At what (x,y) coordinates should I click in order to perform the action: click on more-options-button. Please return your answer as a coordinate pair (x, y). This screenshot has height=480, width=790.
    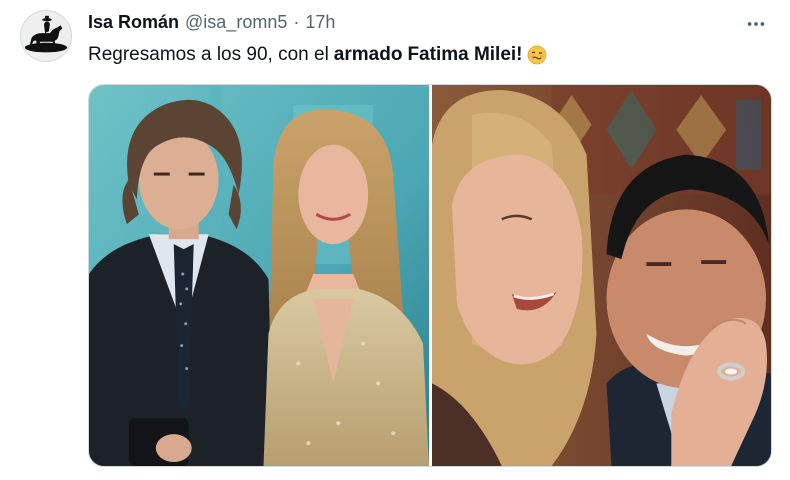
    Looking at the image, I should click on (756, 24).